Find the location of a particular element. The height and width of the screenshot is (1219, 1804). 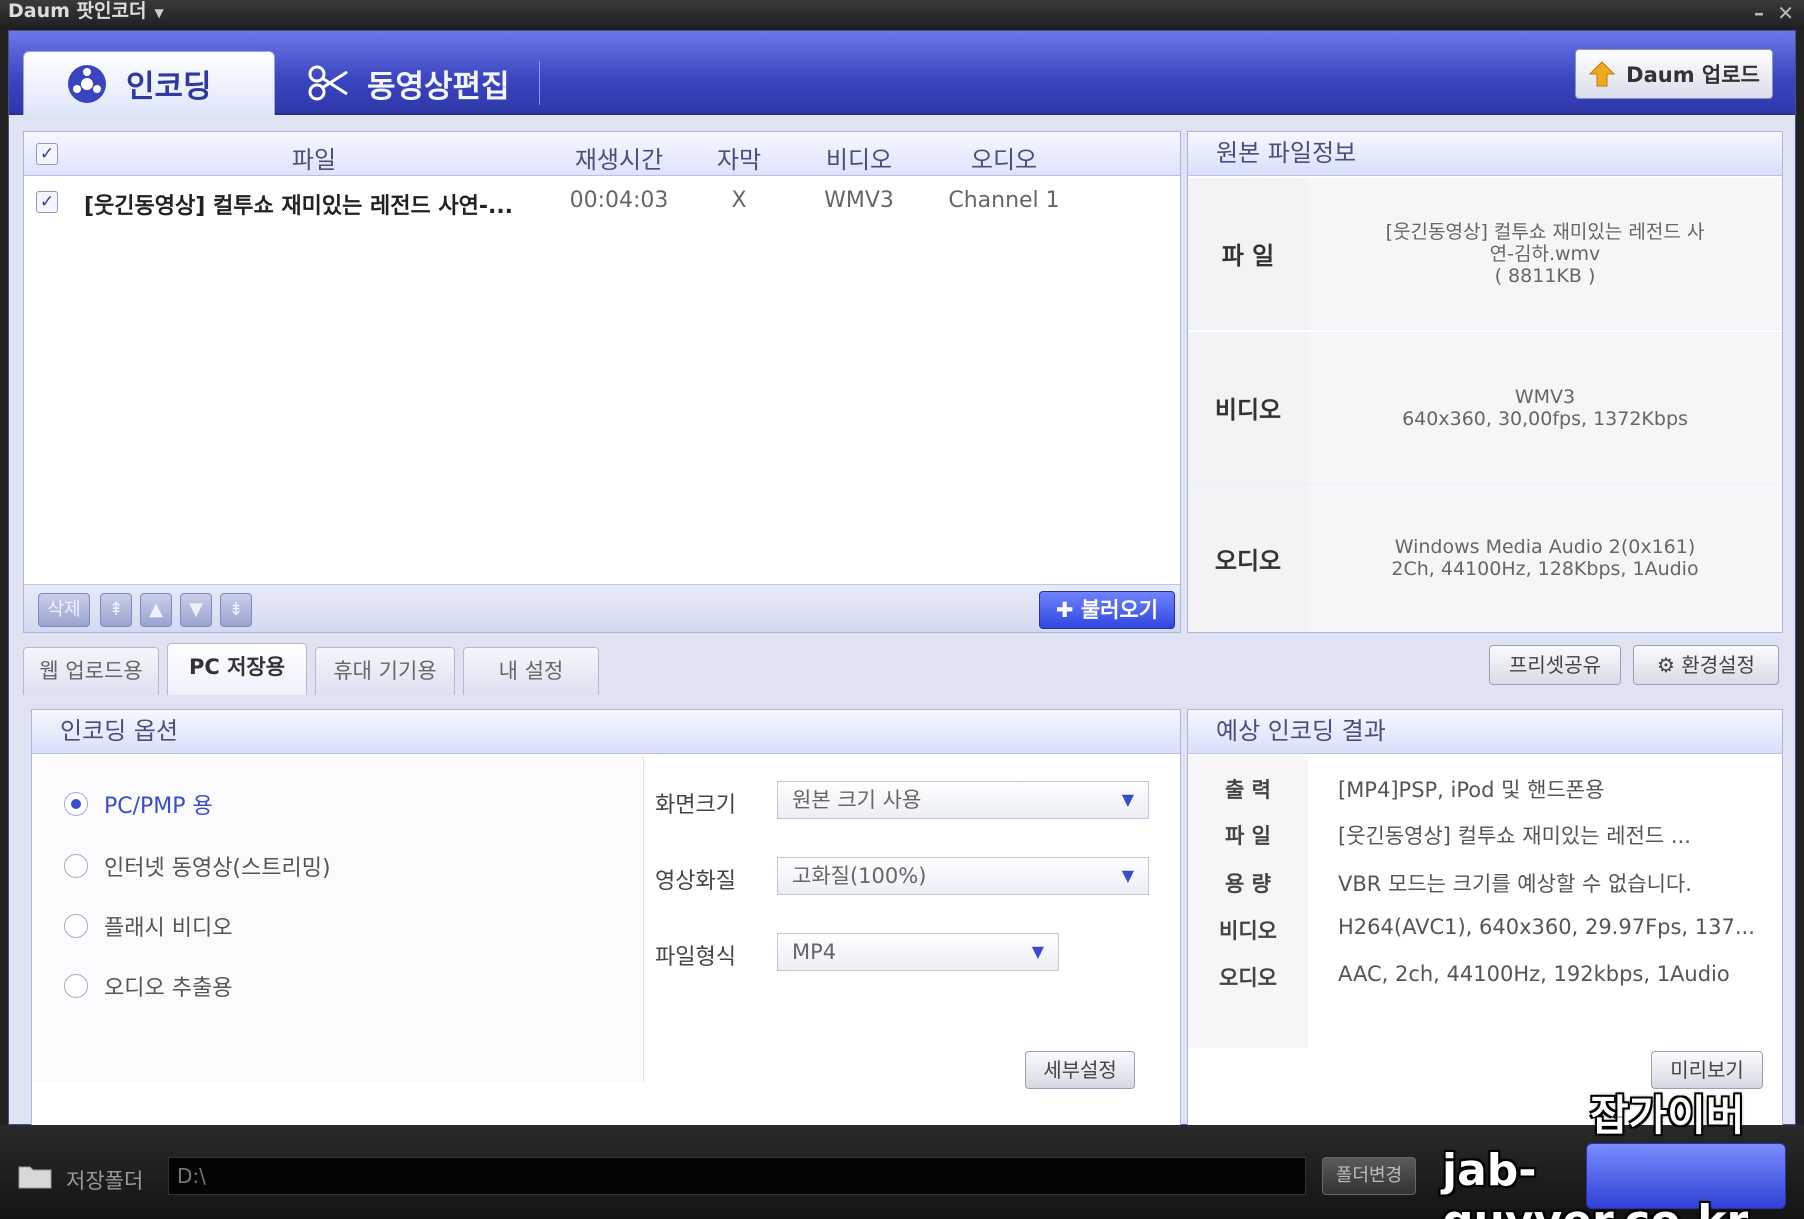

quality-label: 영상화질 is located at coordinates (695, 881).